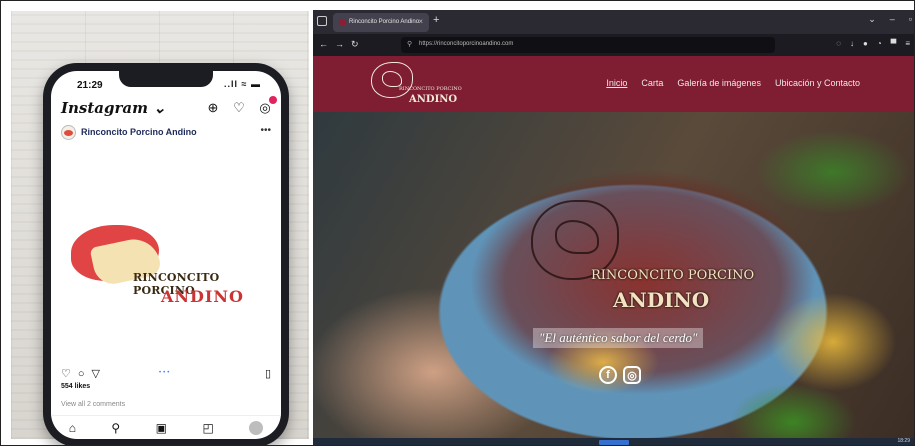 The image size is (915, 446). Describe the element at coordinates (161, 428) in the screenshot. I see `reels-icon: ▣` at that location.